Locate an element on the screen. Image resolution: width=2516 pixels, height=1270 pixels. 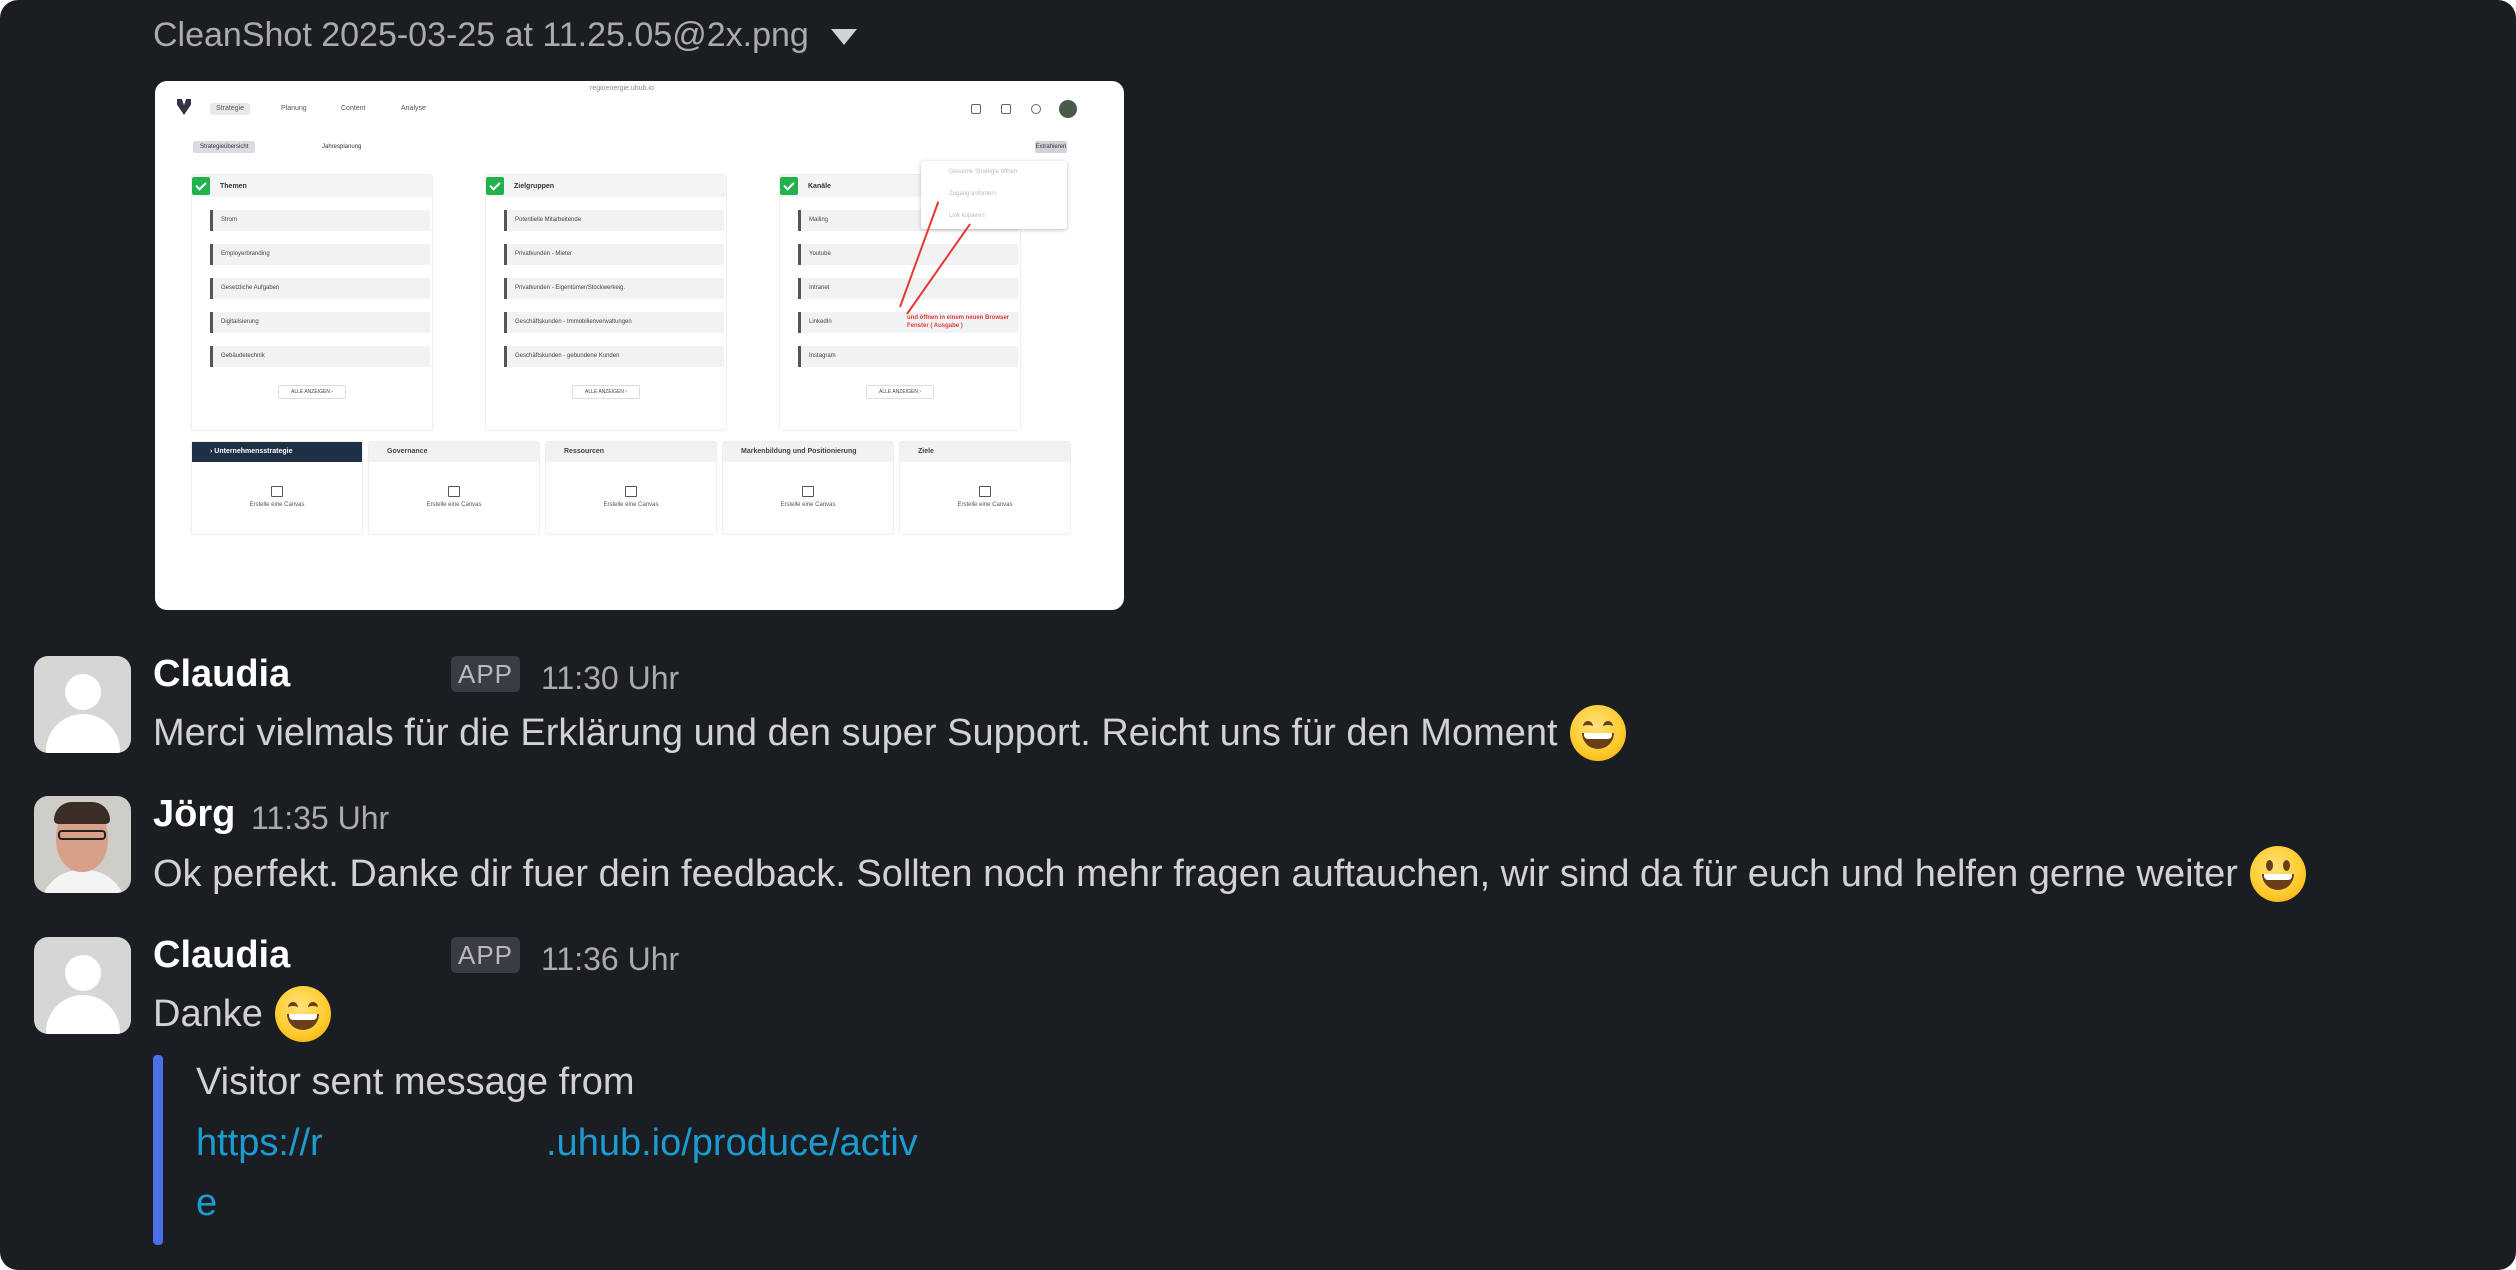
canvas-title: Ziele is located at coordinates (985, 452).